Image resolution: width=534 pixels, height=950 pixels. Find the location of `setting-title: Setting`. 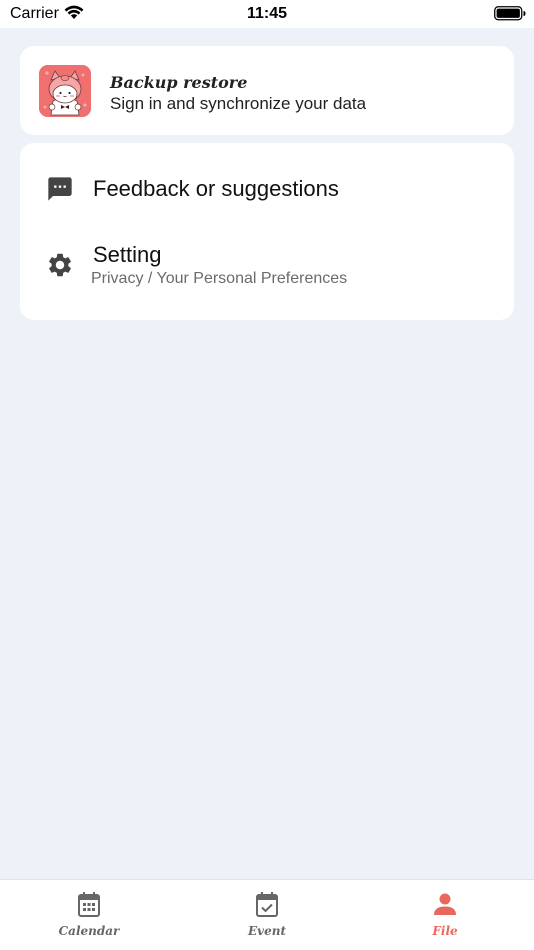

setting-title: Setting is located at coordinates (127, 254).